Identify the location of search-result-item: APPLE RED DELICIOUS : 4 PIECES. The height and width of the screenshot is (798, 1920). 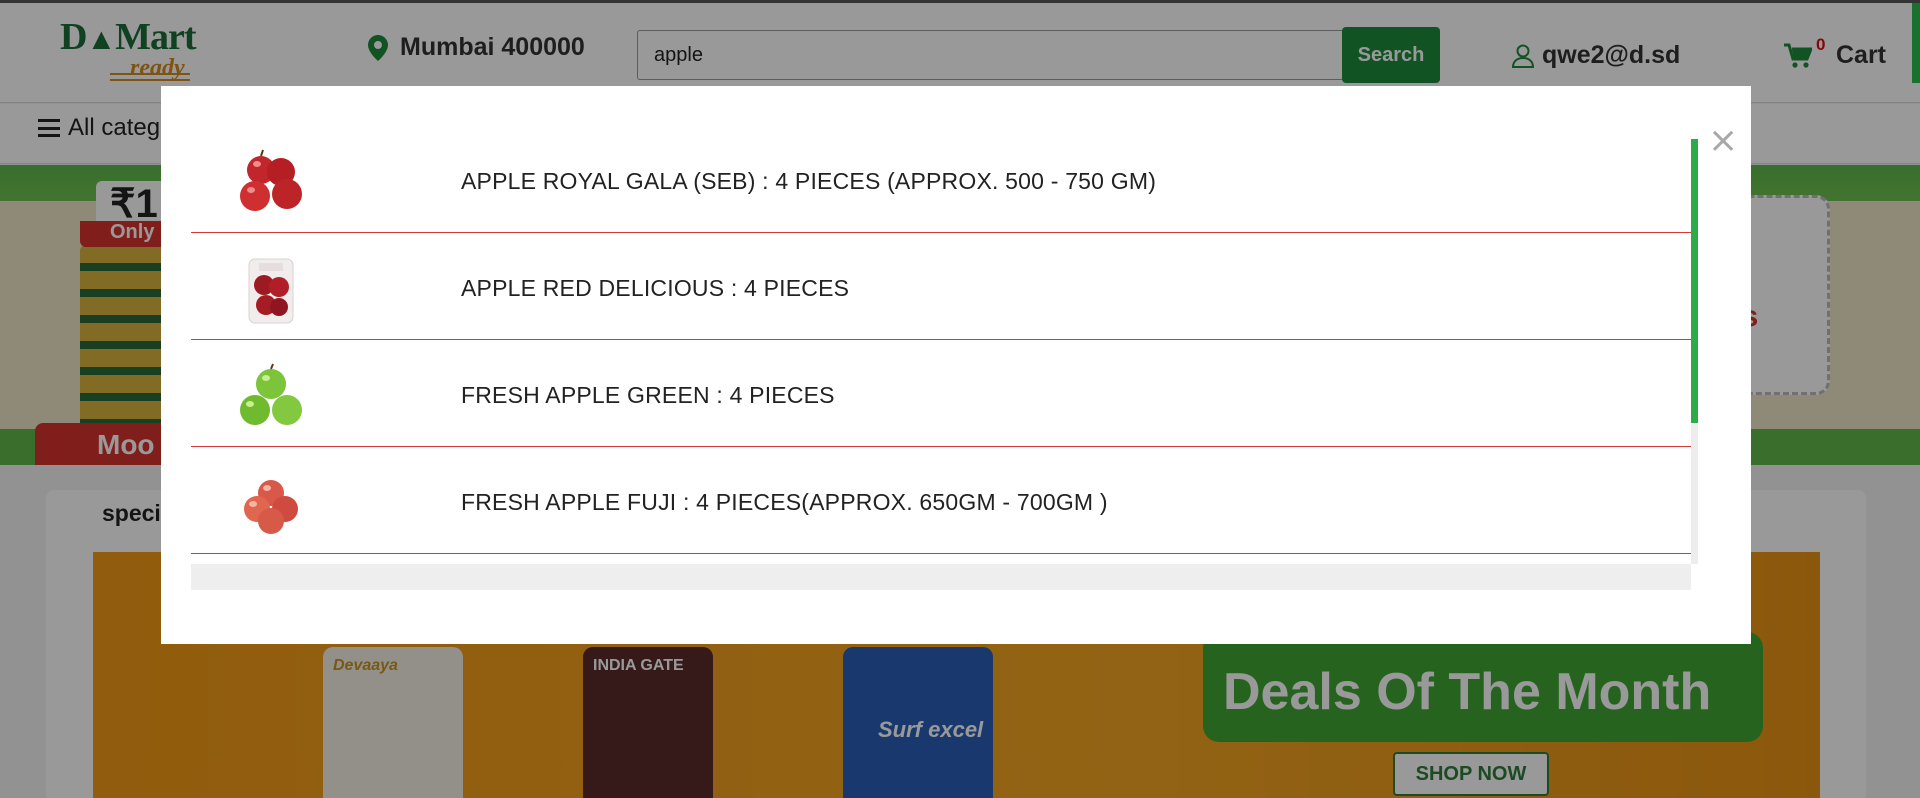
(941, 286).